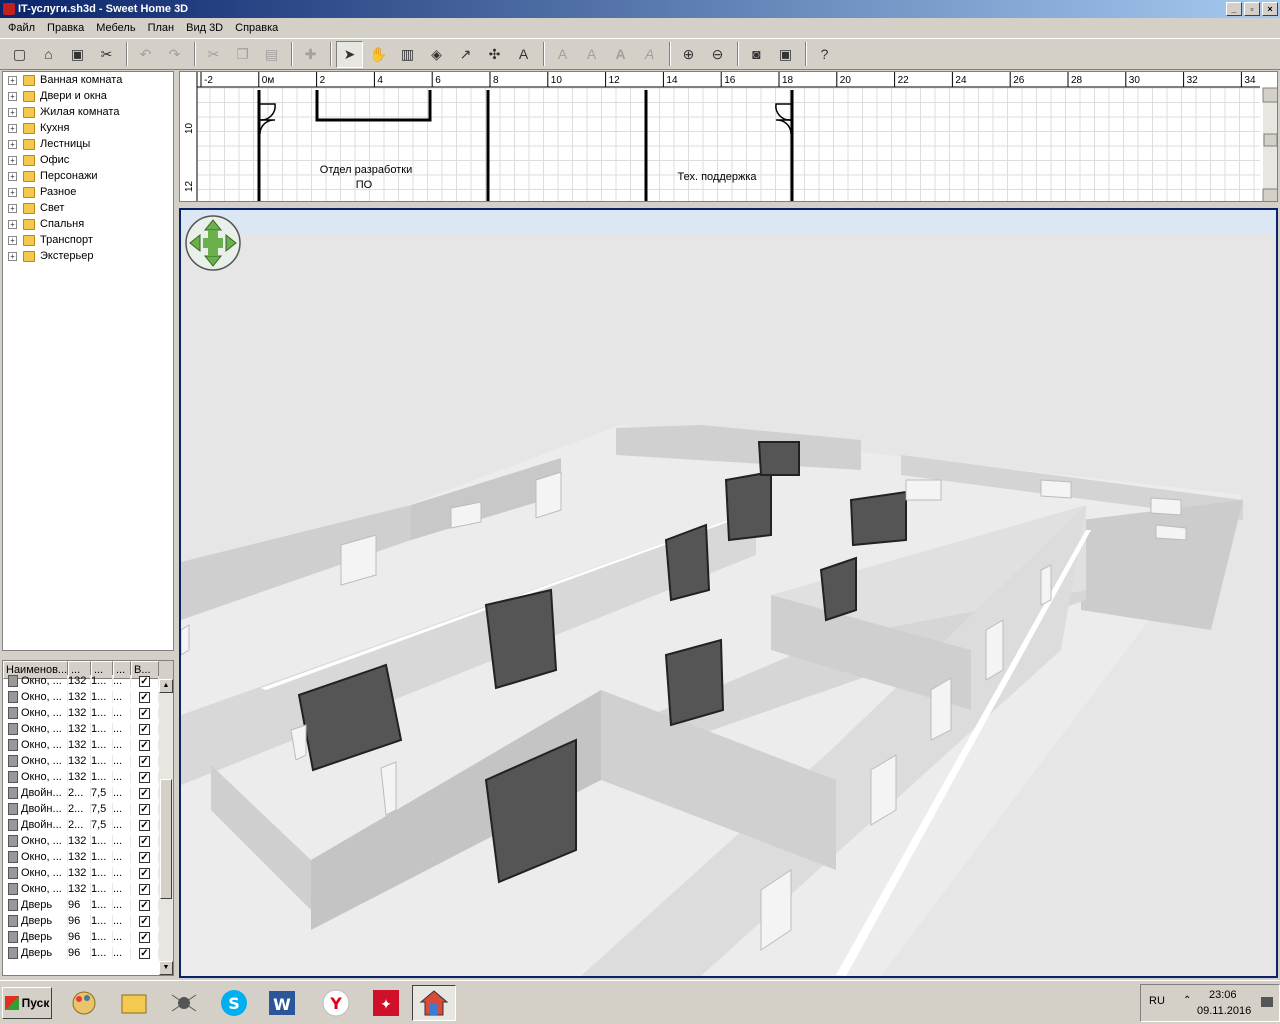 The height and width of the screenshot is (1024, 1280). Describe the element at coordinates (1267, 1002) in the screenshot. I see `show-desktop-icon` at that location.